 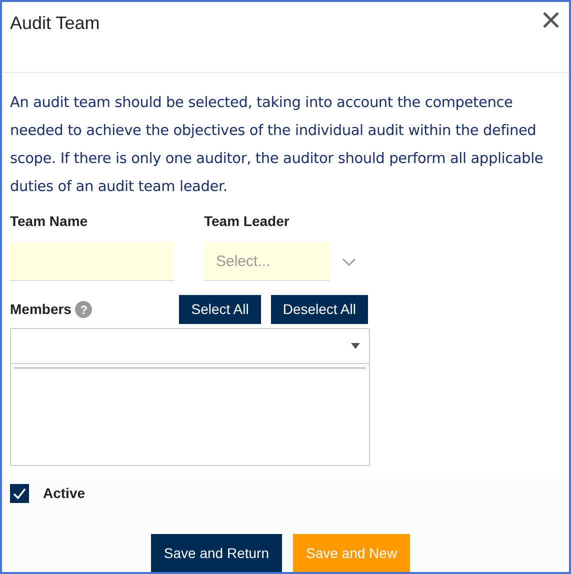 What do you see at coordinates (349, 262) in the screenshot?
I see `chevron-down-icon` at bounding box center [349, 262].